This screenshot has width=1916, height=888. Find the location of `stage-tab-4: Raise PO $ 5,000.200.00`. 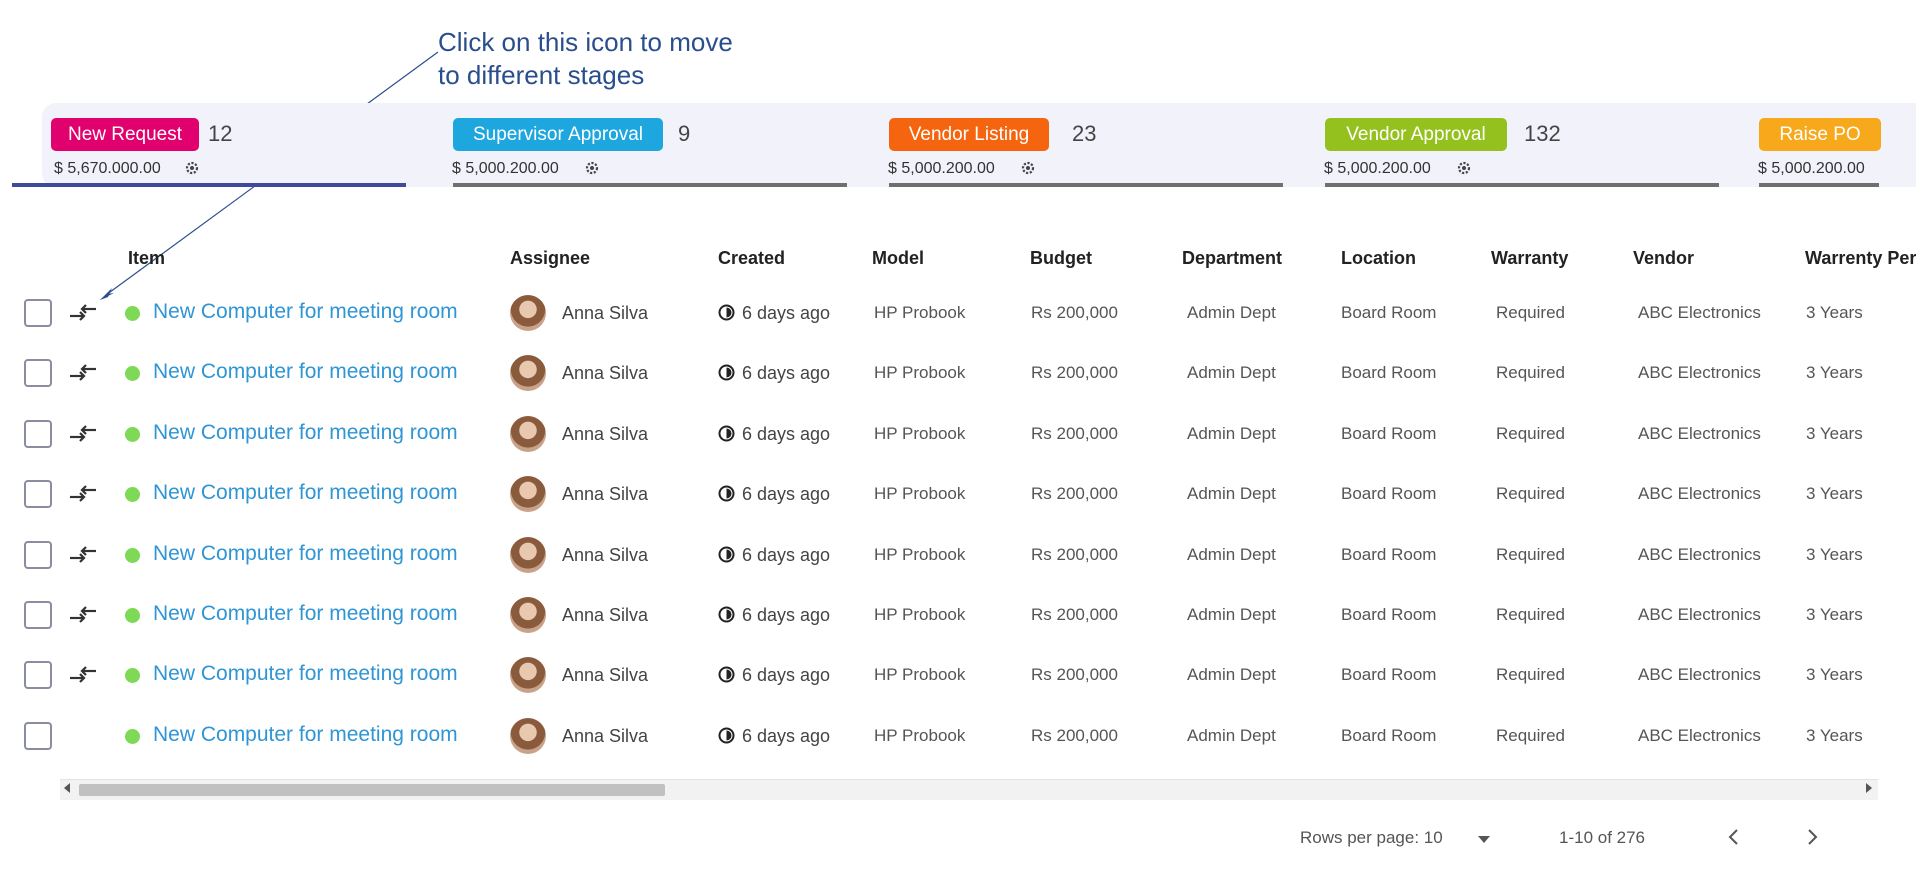

stage-tab-4: Raise PO $ 5,000.200.00 is located at coordinates (1796, 145).